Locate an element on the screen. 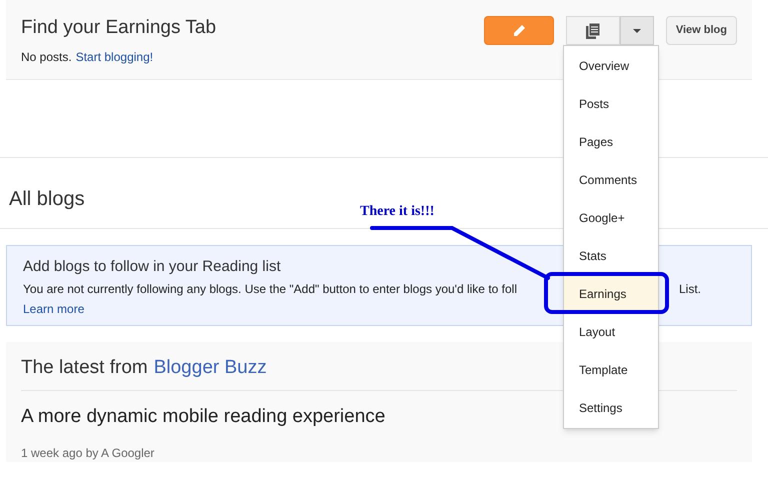 The height and width of the screenshot is (480, 768). post-title: A more dynamic mobile reading experience is located at coordinates (203, 417).